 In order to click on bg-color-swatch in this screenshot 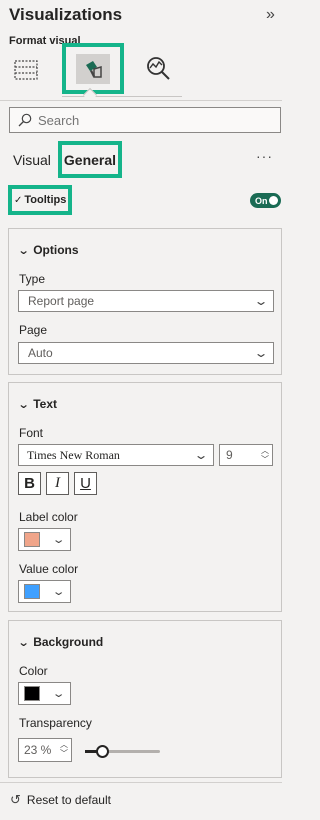, I will do `click(32, 693)`.